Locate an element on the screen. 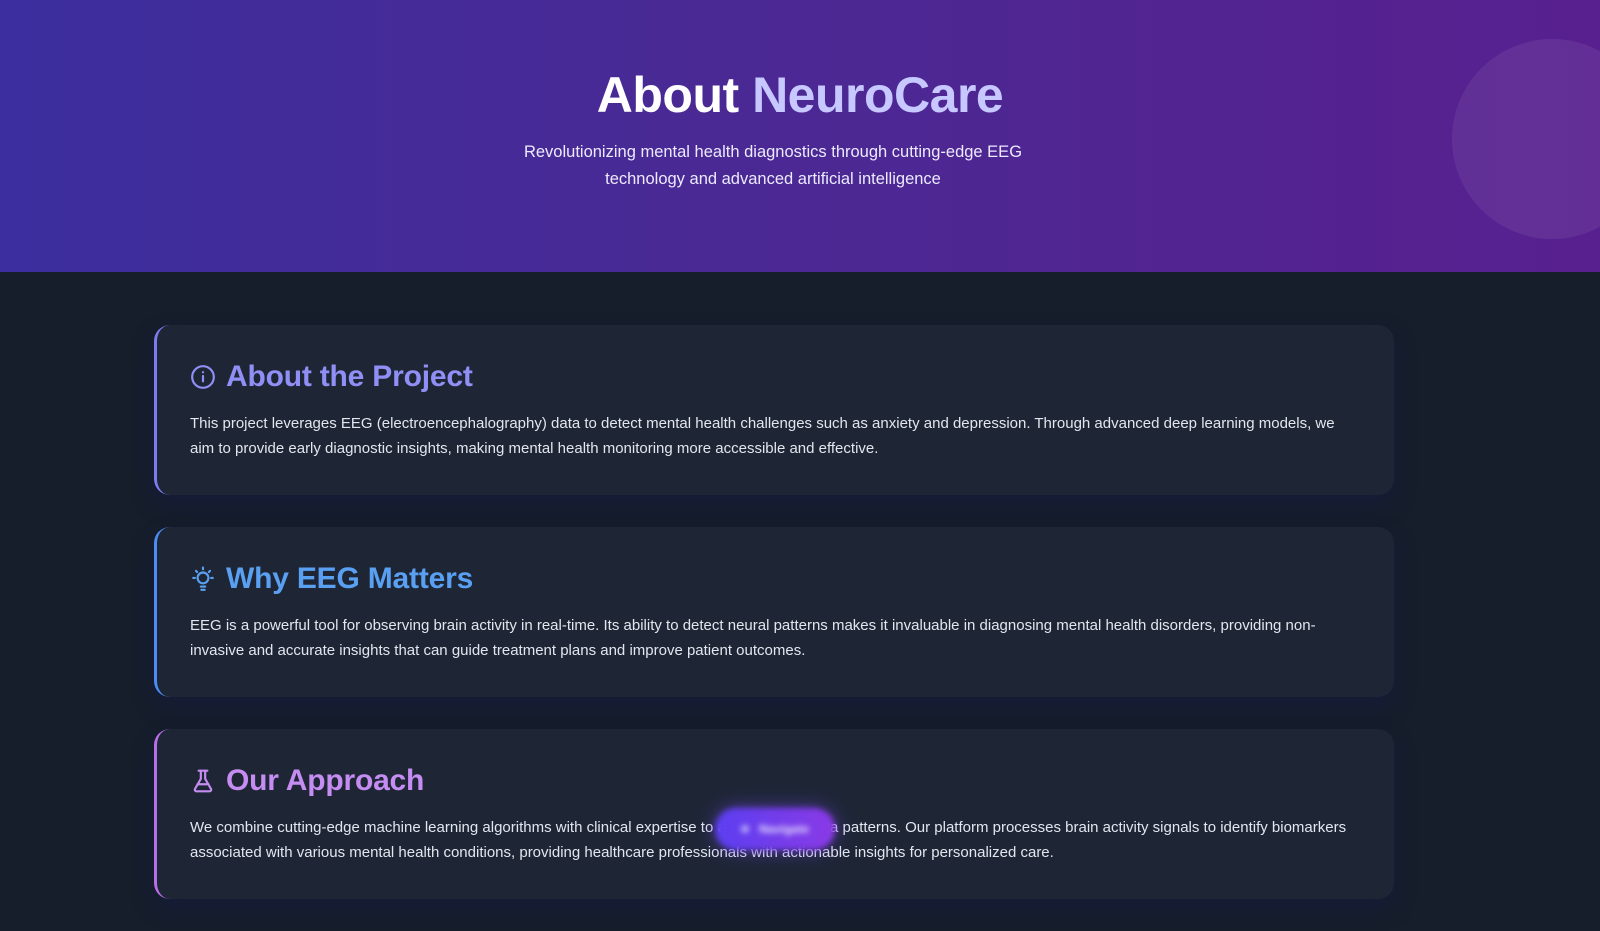 This screenshot has height=931, width=1600. menu-icon is located at coordinates (744, 829).